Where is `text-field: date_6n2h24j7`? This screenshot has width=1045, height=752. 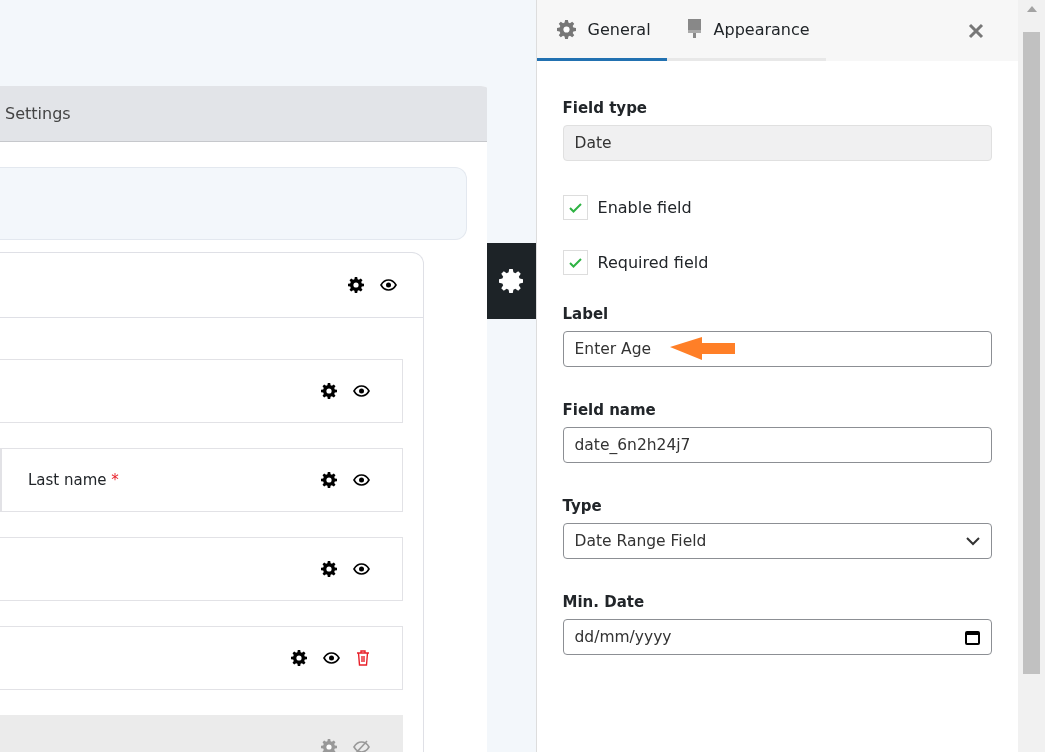
text-field: date_6n2h24j7 is located at coordinates (777, 445).